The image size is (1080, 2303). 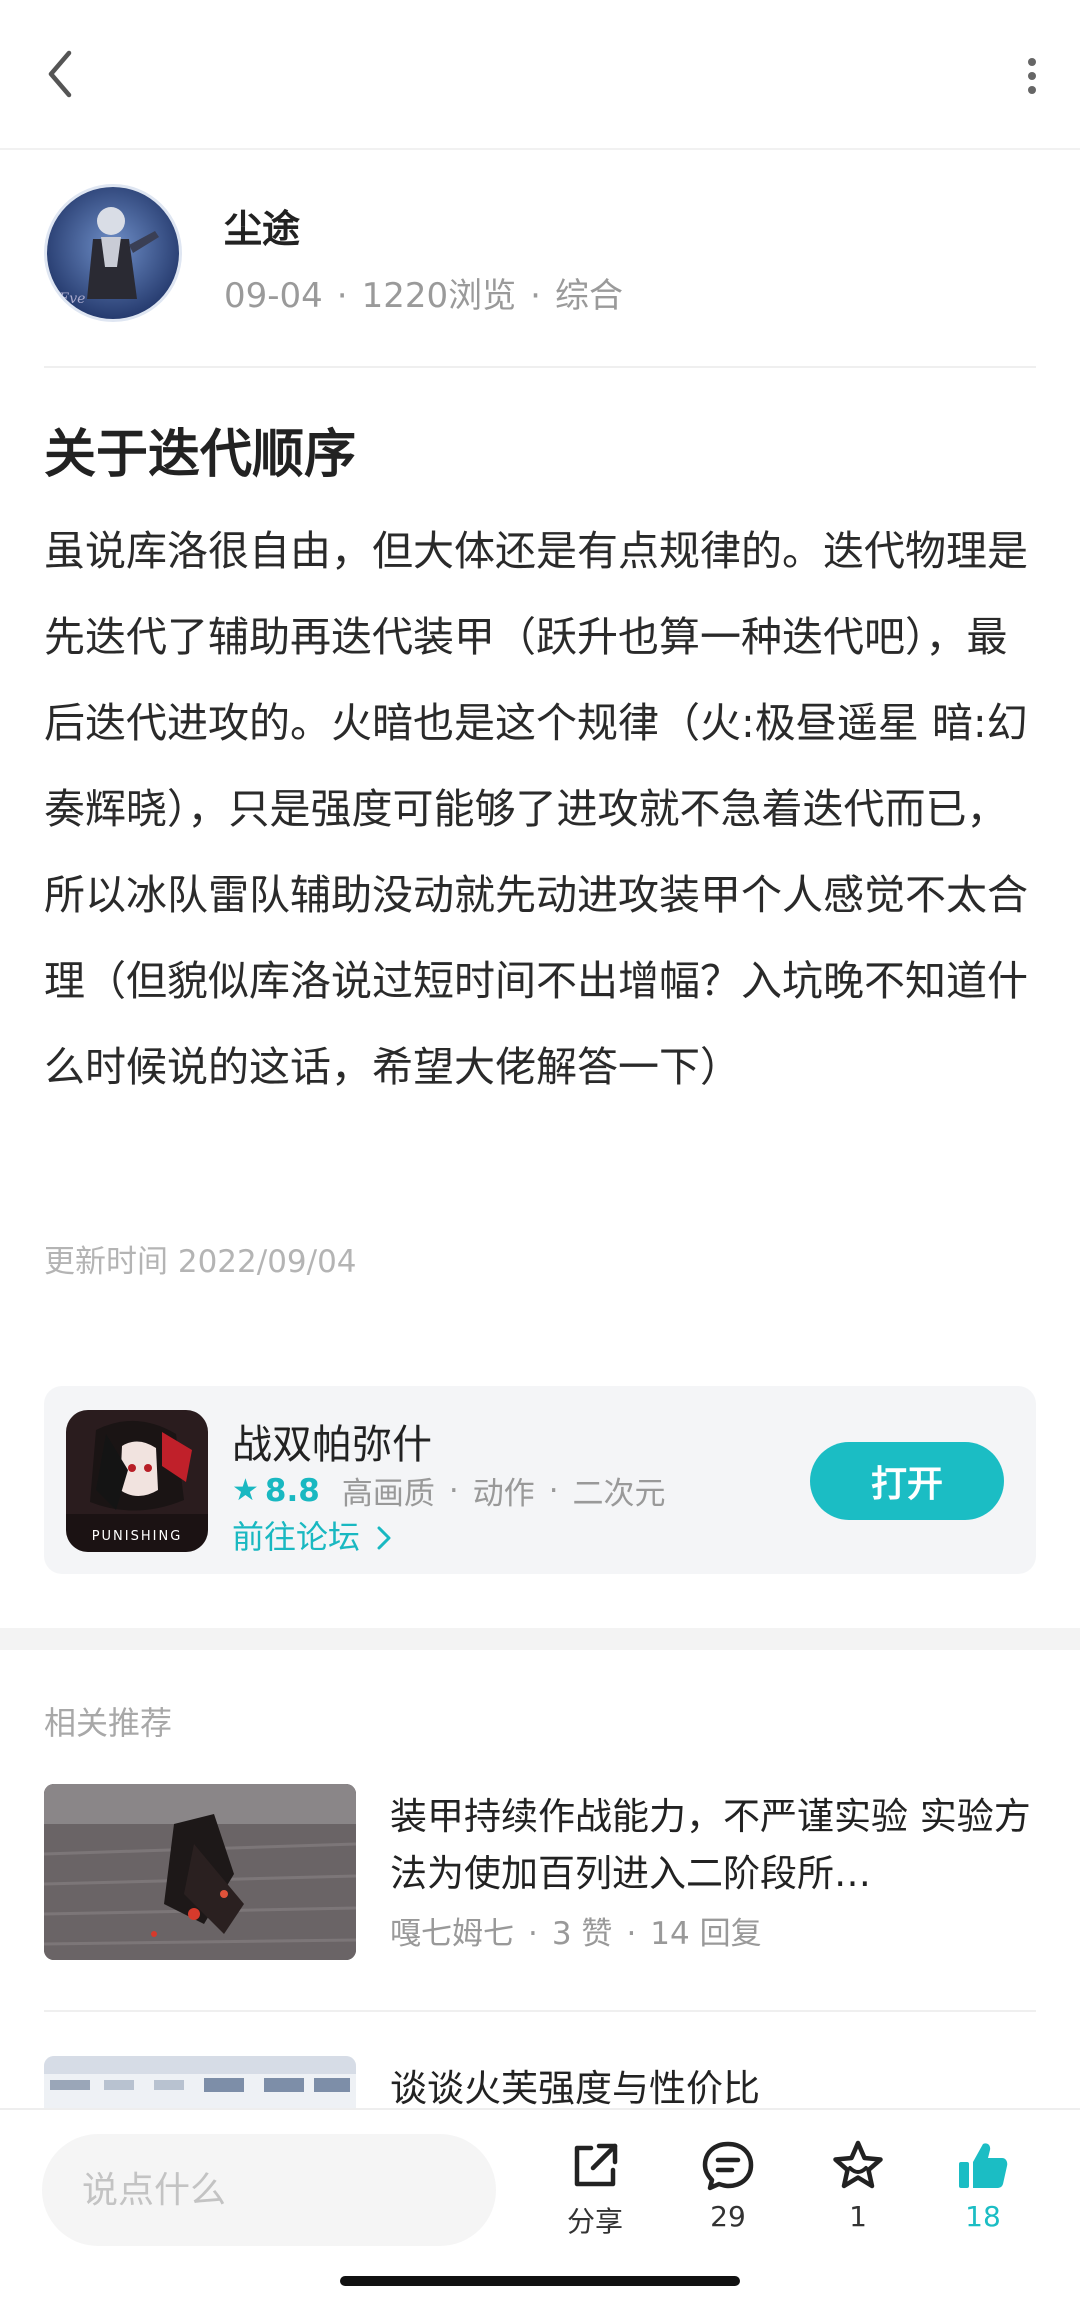 What do you see at coordinates (575, 2087) in the screenshot?
I see `related-item-title: 谈谈火芙强度与性价比` at bounding box center [575, 2087].